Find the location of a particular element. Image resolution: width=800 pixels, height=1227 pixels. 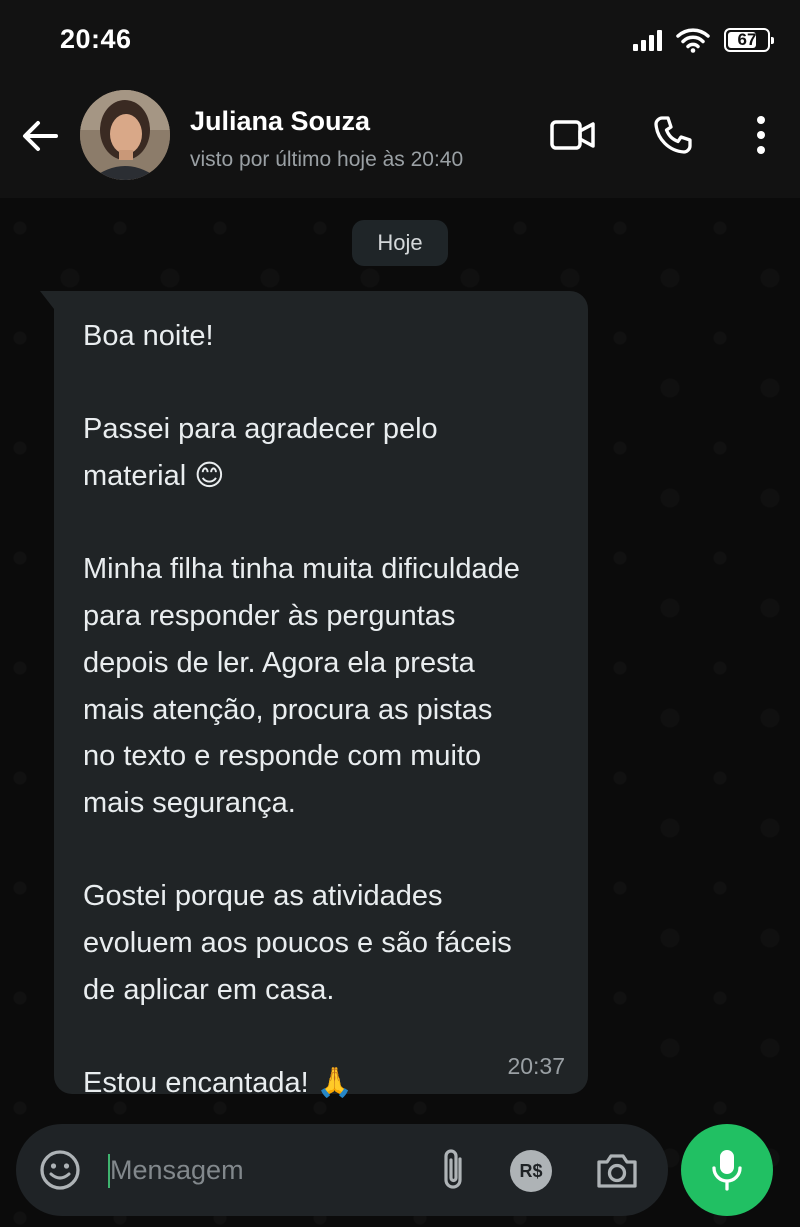

message-composer: R$ is located at coordinates (342, 1170).